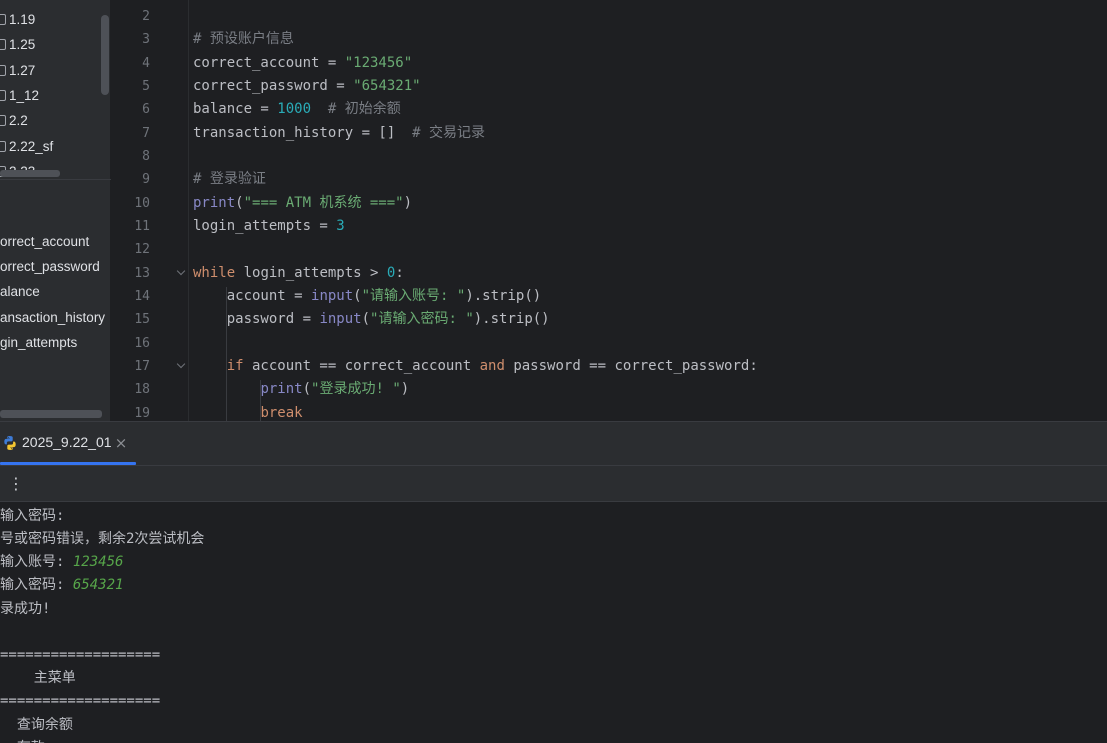  What do you see at coordinates (378, 63) in the screenshot?
I see `code-string: "123456"` at bounding box center [378, 63].